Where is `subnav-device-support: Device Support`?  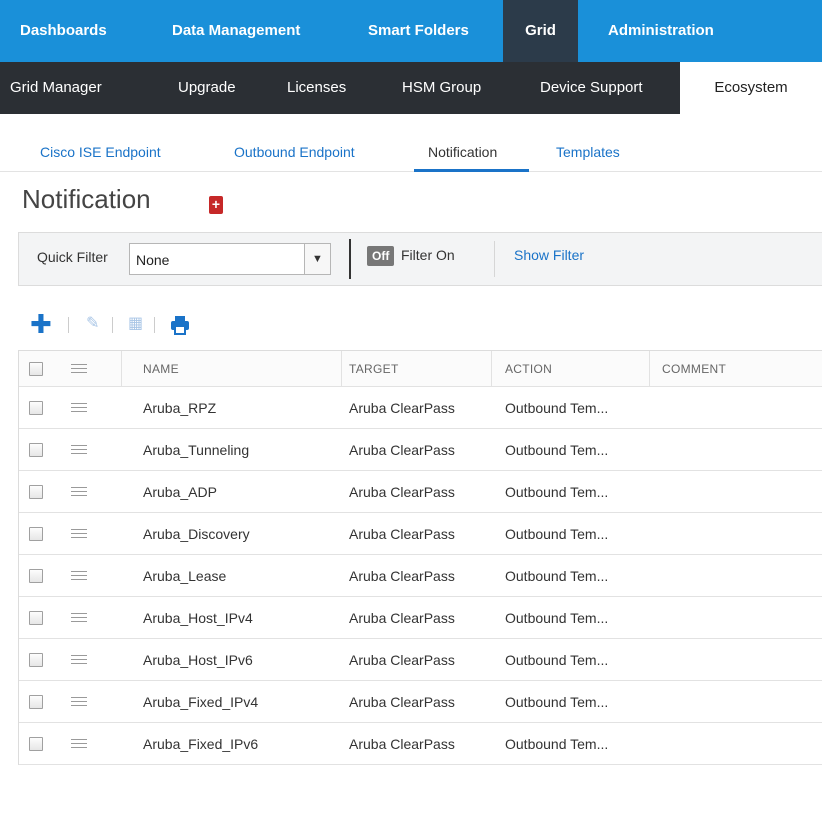
subnav-device-support: Device Support is located at coordinates (591, 88).